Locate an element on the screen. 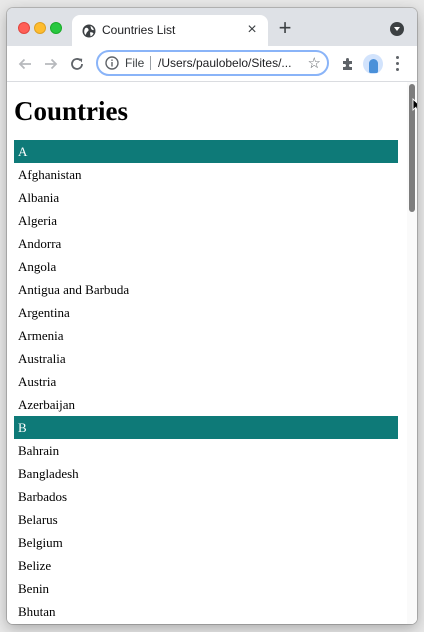  address-scheme: File is located at coordinates (135, 63).